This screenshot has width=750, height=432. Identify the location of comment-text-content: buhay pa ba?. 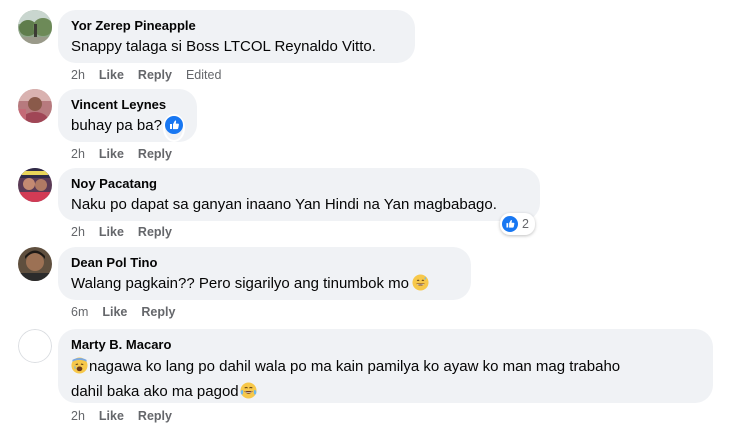
(116, 125).